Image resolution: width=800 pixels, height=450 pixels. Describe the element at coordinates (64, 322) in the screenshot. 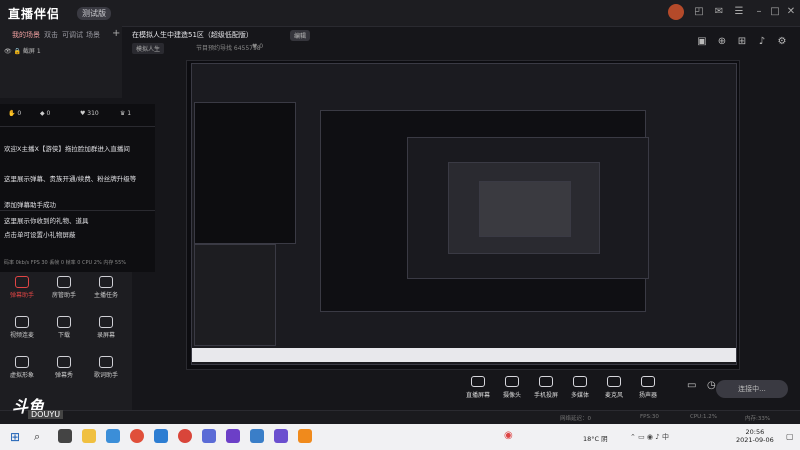

I see `download-icon` at that location.